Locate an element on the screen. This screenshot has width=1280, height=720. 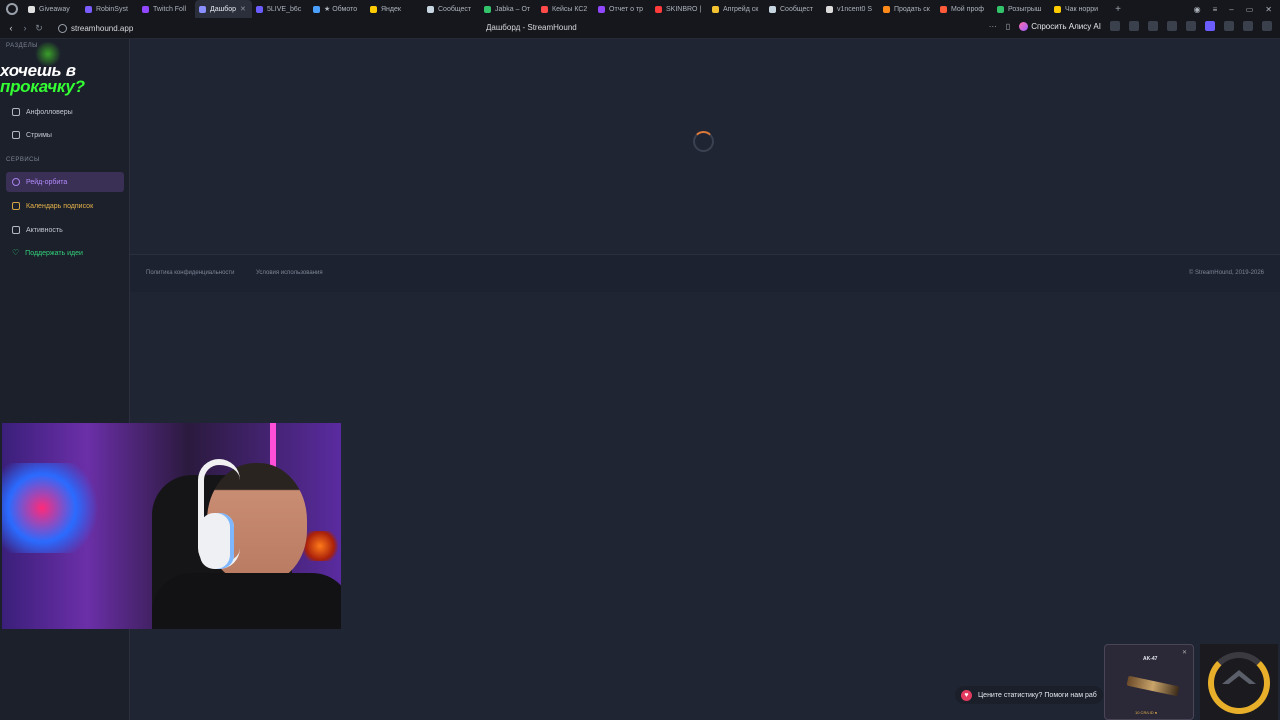
rifle-image is located at coordinates (1153, 686).